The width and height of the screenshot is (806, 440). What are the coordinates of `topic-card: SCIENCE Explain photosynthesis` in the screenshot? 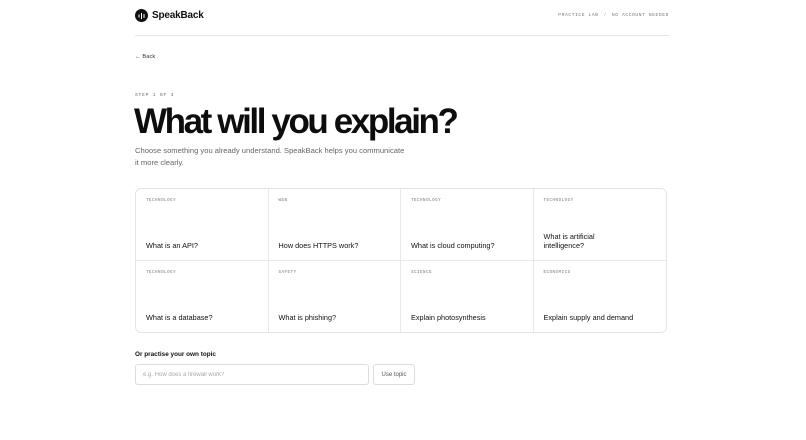 It's located at (467, 296).